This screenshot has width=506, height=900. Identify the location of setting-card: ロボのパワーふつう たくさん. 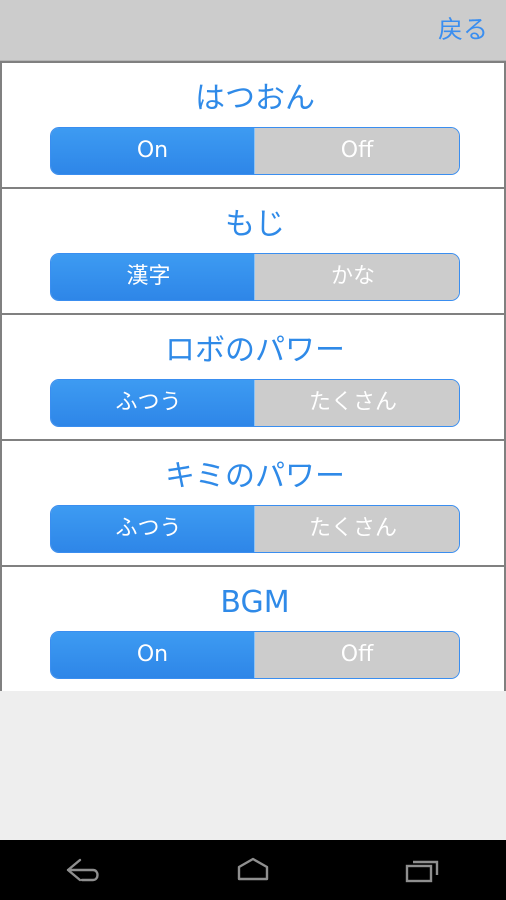
(253, 376).